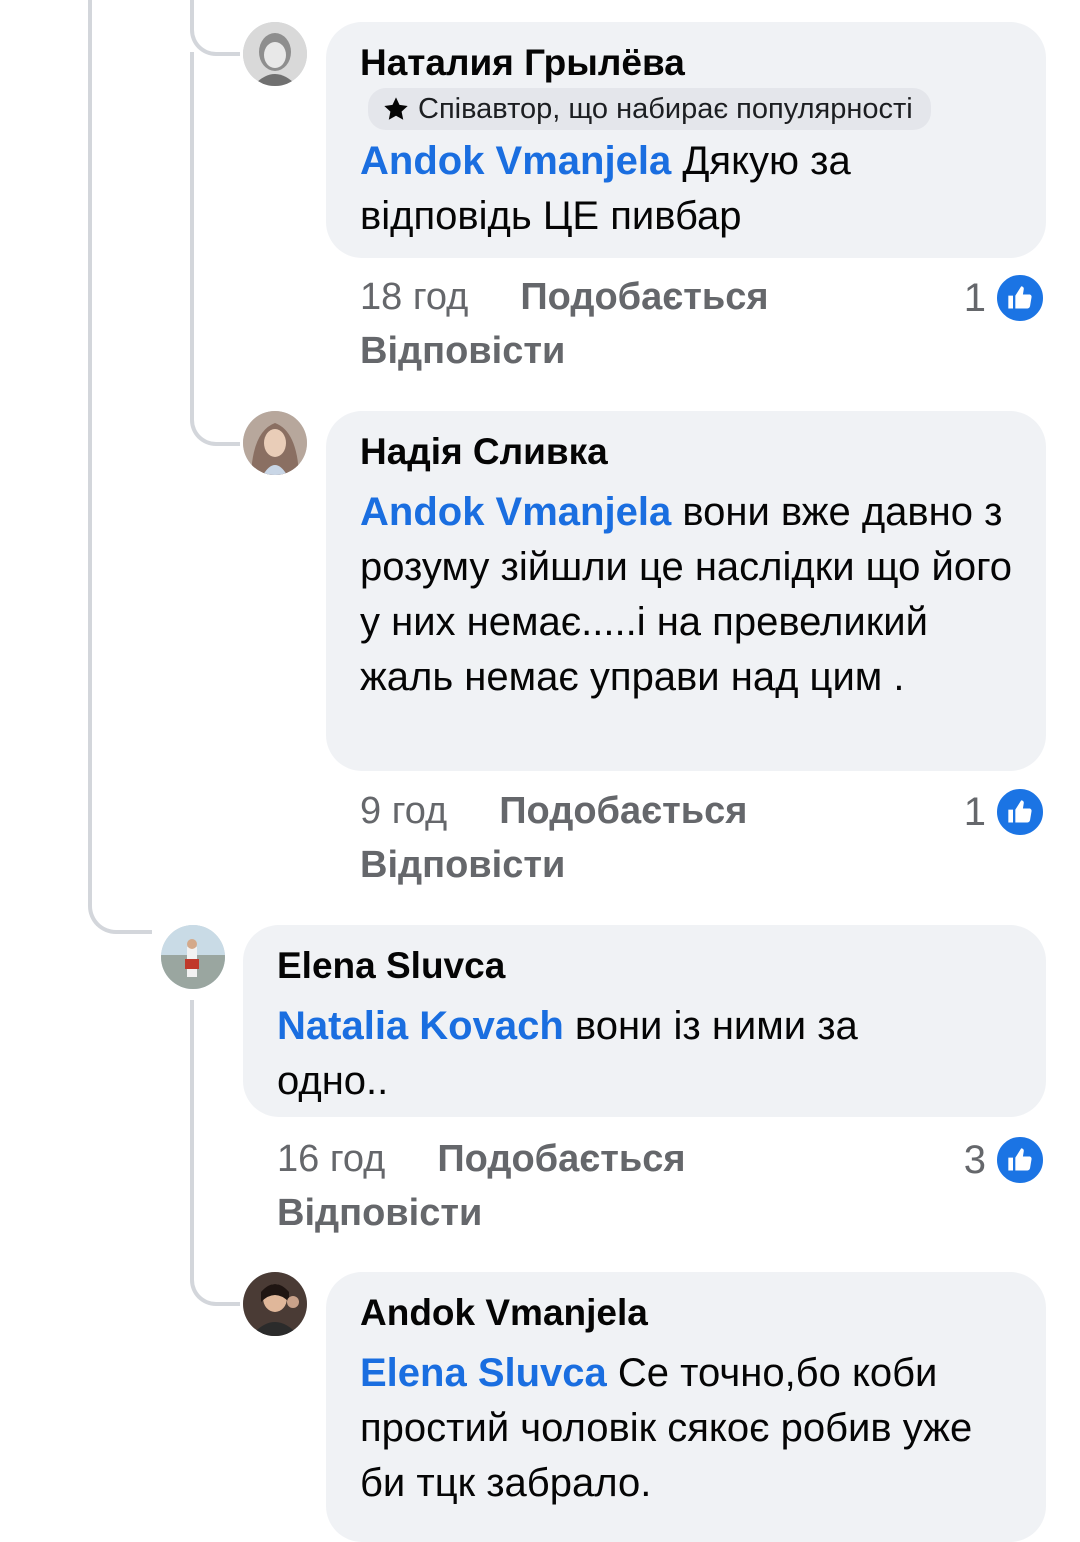 This screenshot has height=1542, width=1080. Describe the element at coordinates (665, 109) in the screenshot. I see `badge-label: Співавтор, що набирає популярності` at that location.